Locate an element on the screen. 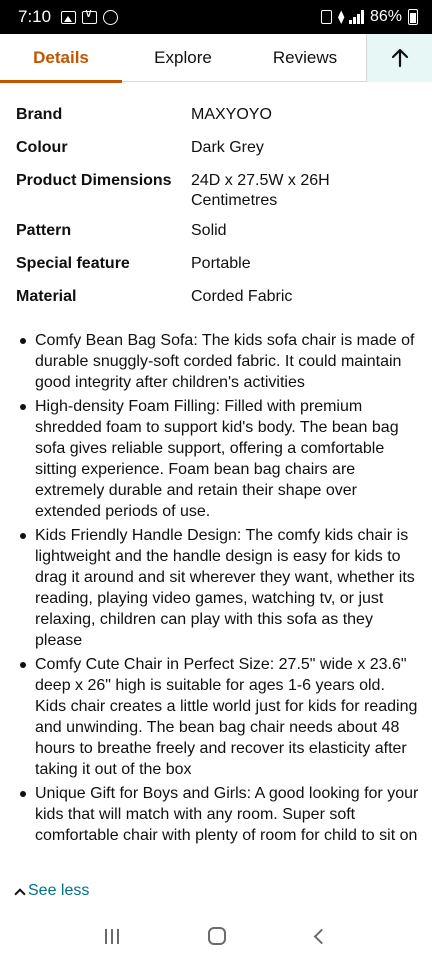 The width and height of the screenshot is (432, 960). gallery-notification-icon is located at coordinates (69, 17).